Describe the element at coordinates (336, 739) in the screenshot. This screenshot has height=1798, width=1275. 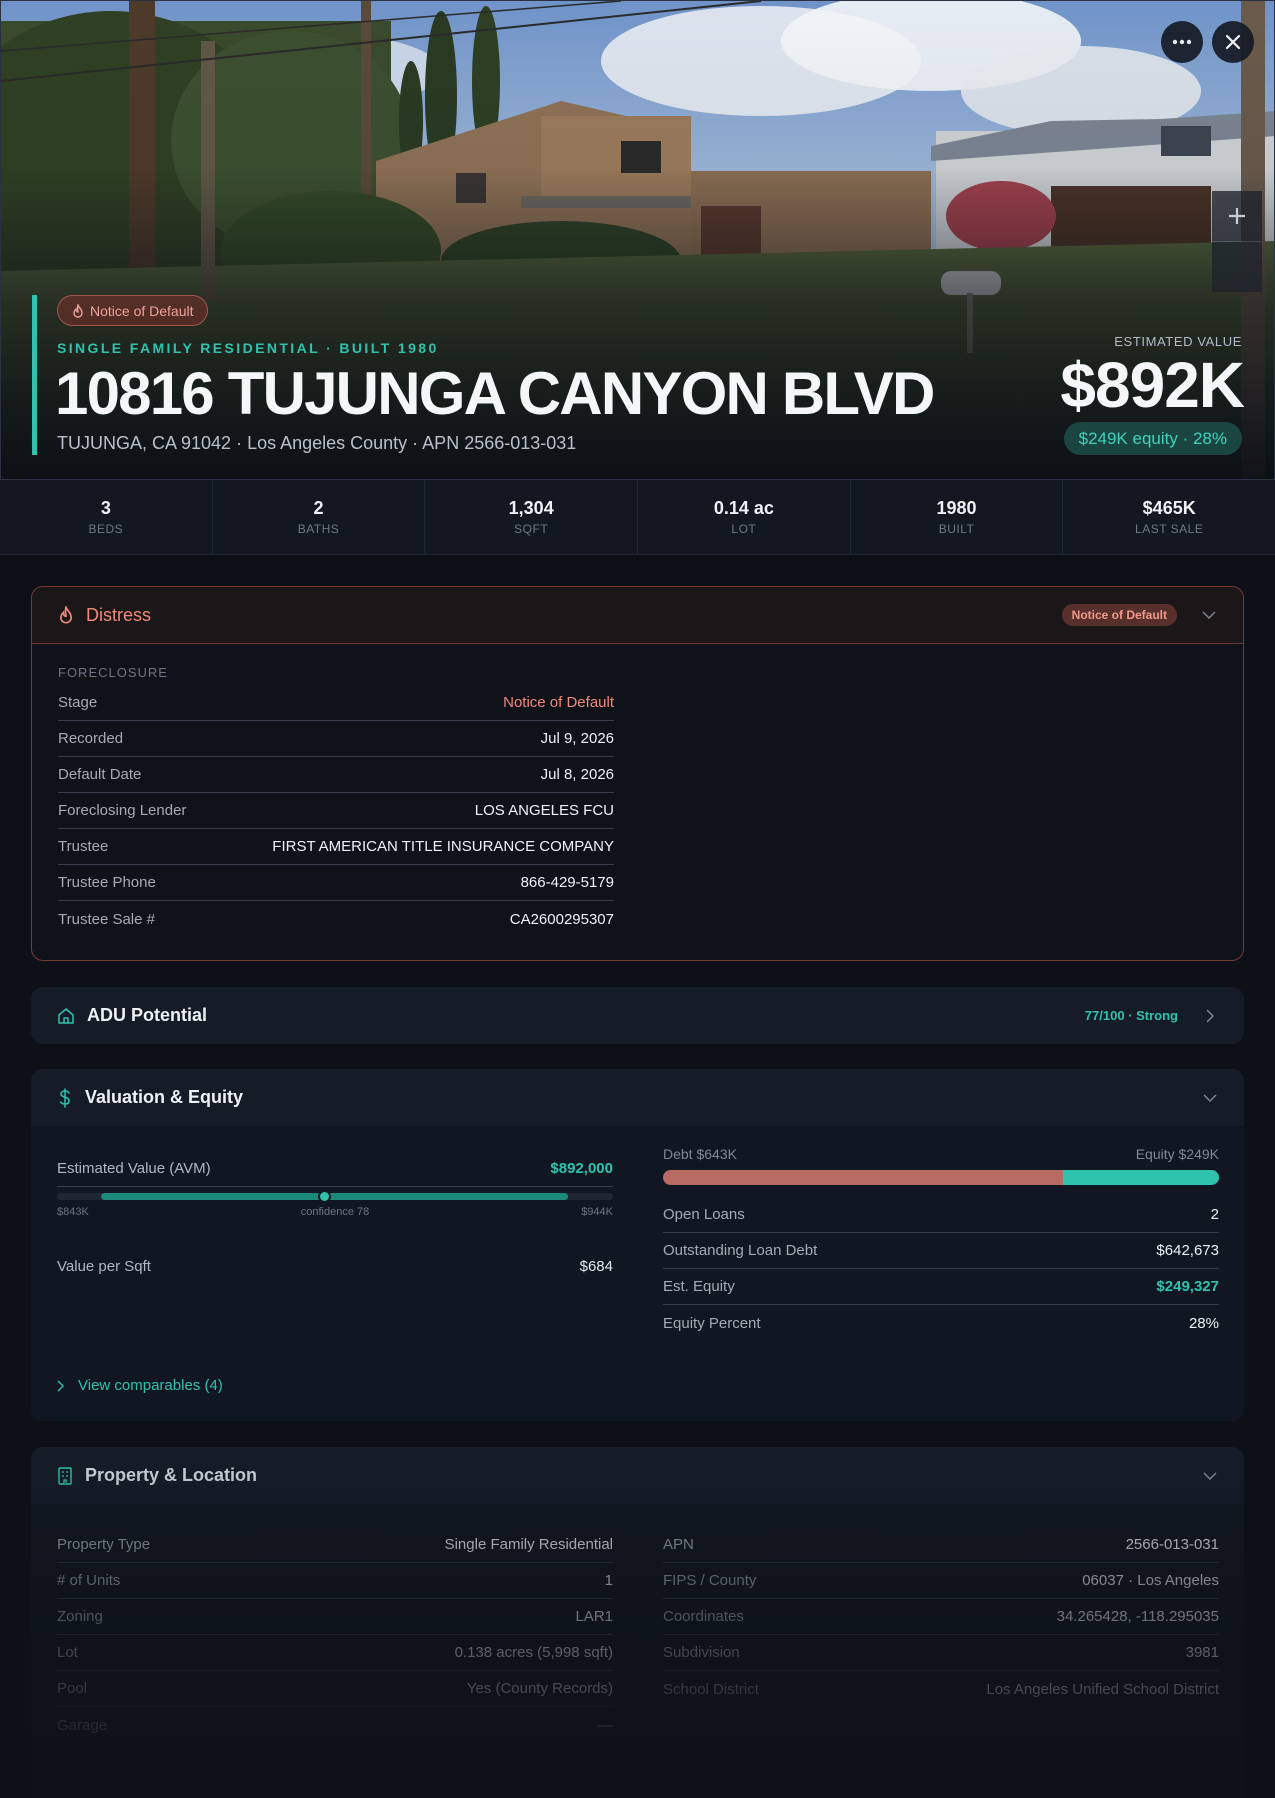
I see `detail-row: Recorded Jul 9, 2026` at that location.